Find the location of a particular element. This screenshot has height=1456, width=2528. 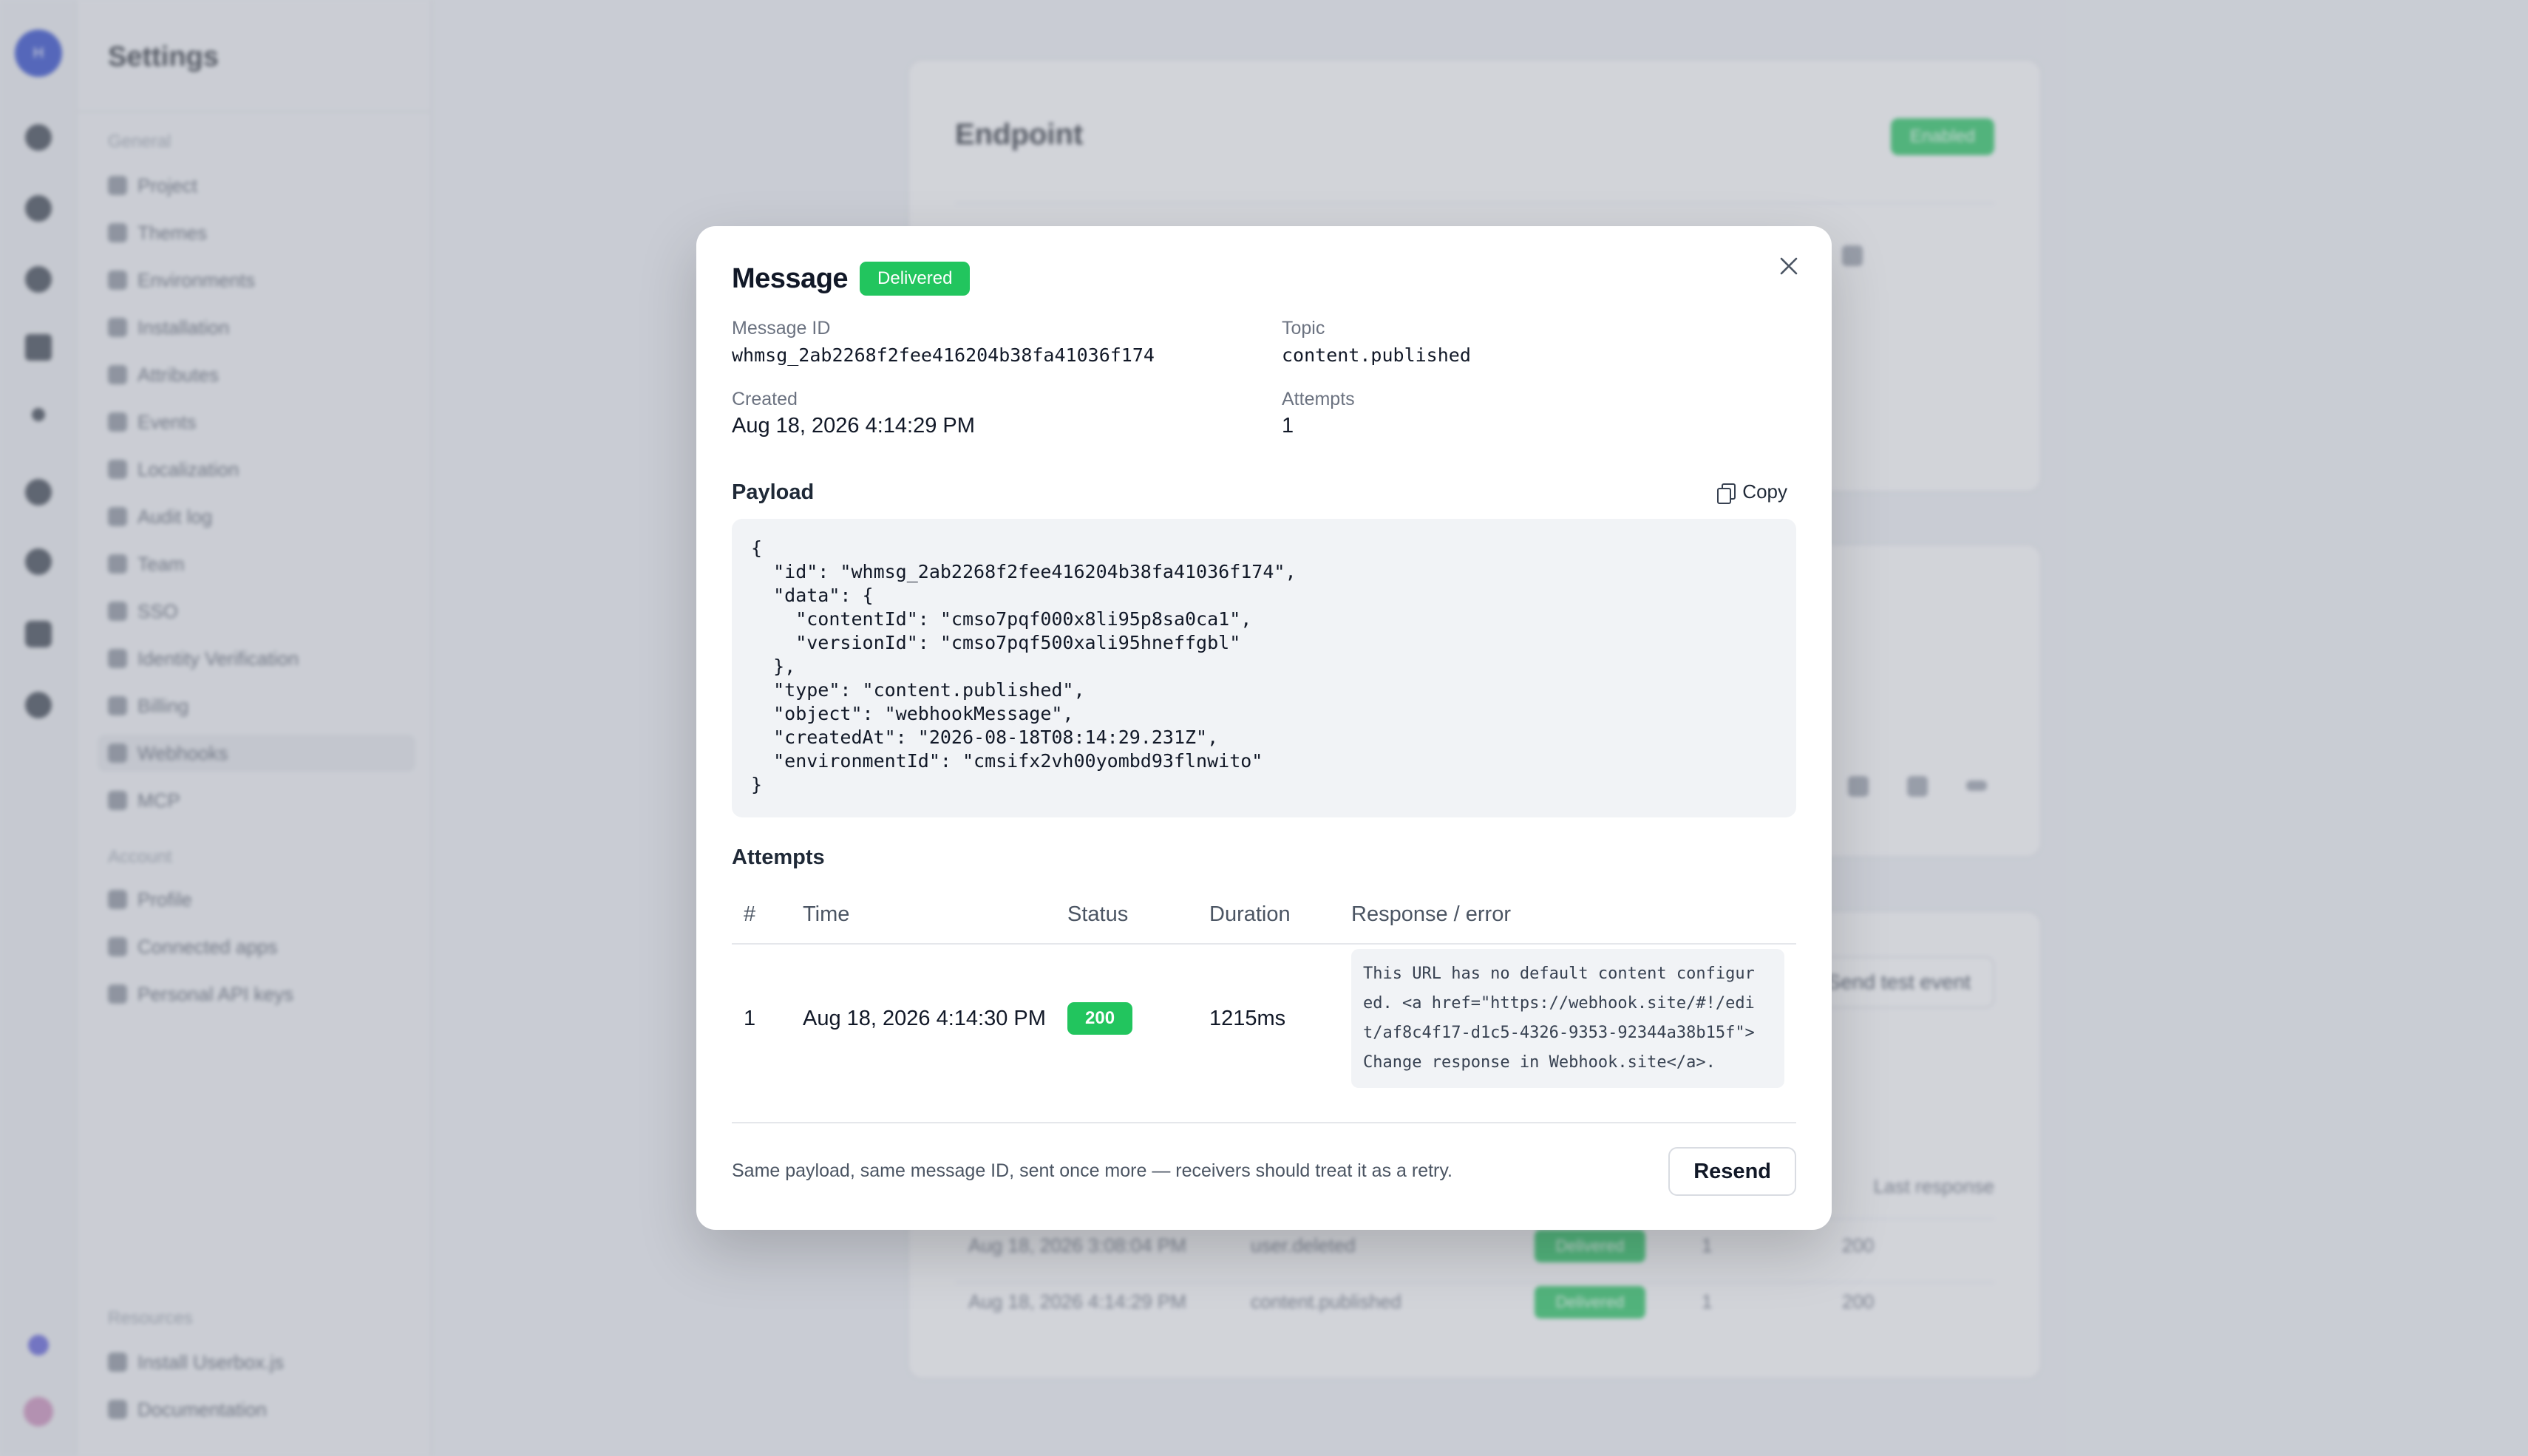

col-duration-header: Duration is located at coordinates (1250, 914).